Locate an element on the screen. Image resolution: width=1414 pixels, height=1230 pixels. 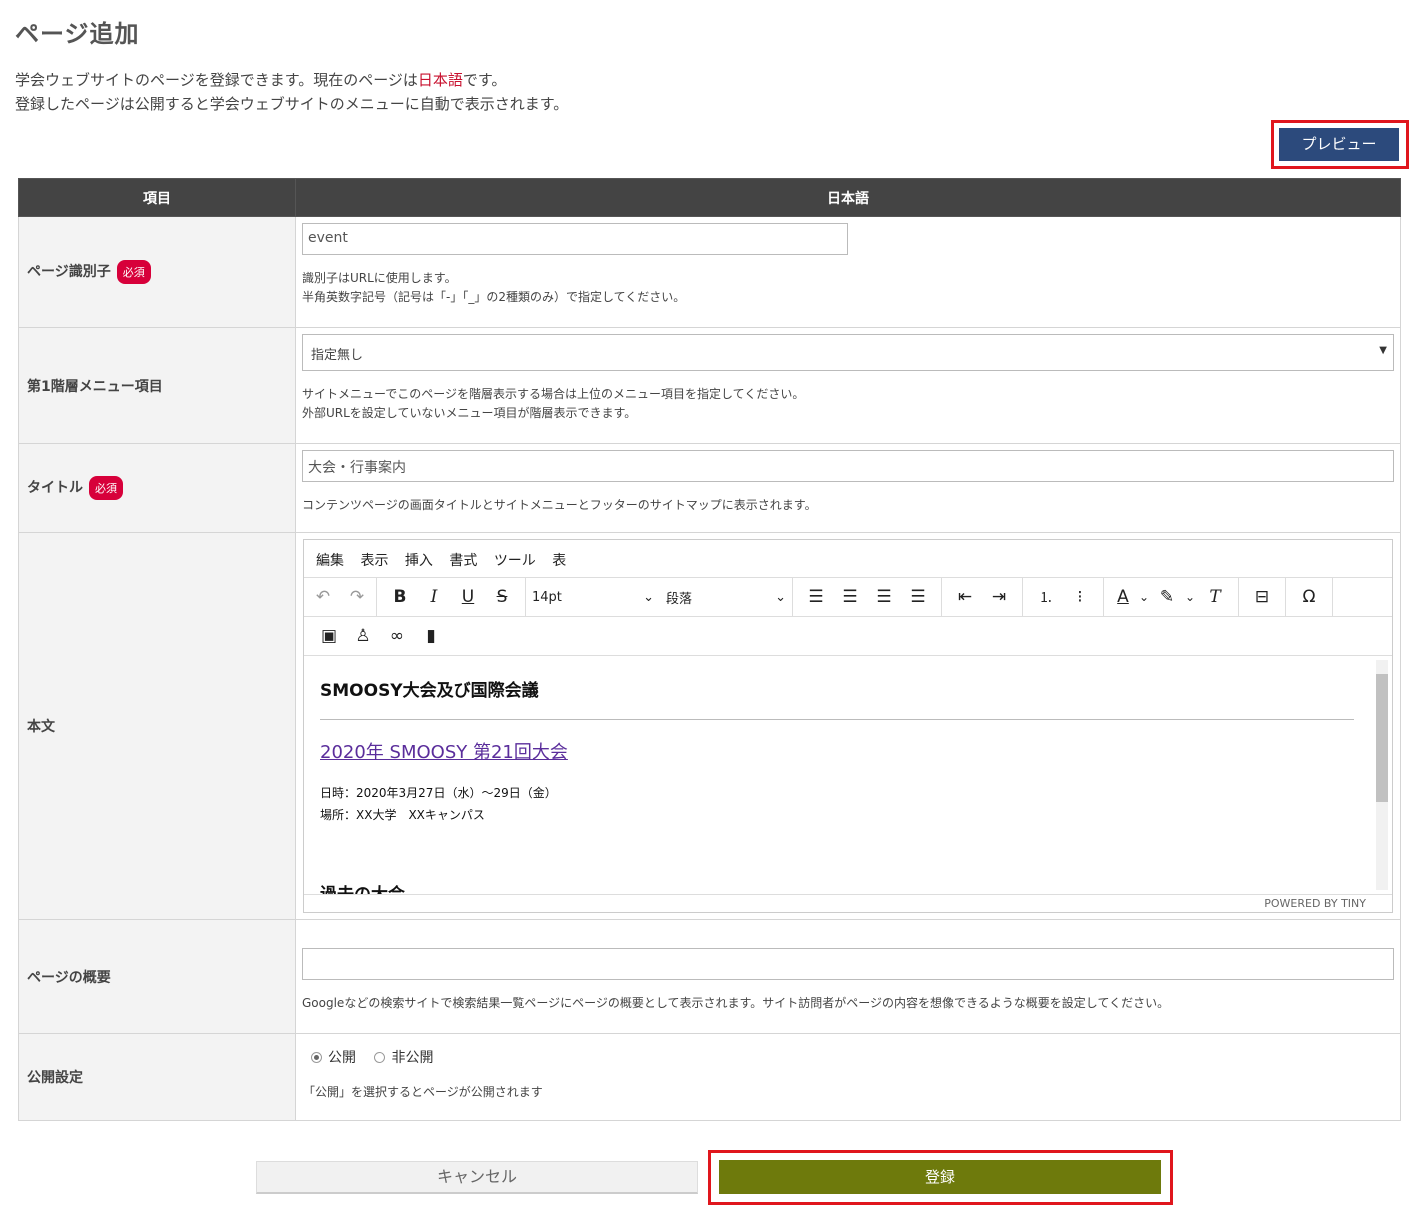
stamp-icon: ♙ is located at coordinates (363, 636).